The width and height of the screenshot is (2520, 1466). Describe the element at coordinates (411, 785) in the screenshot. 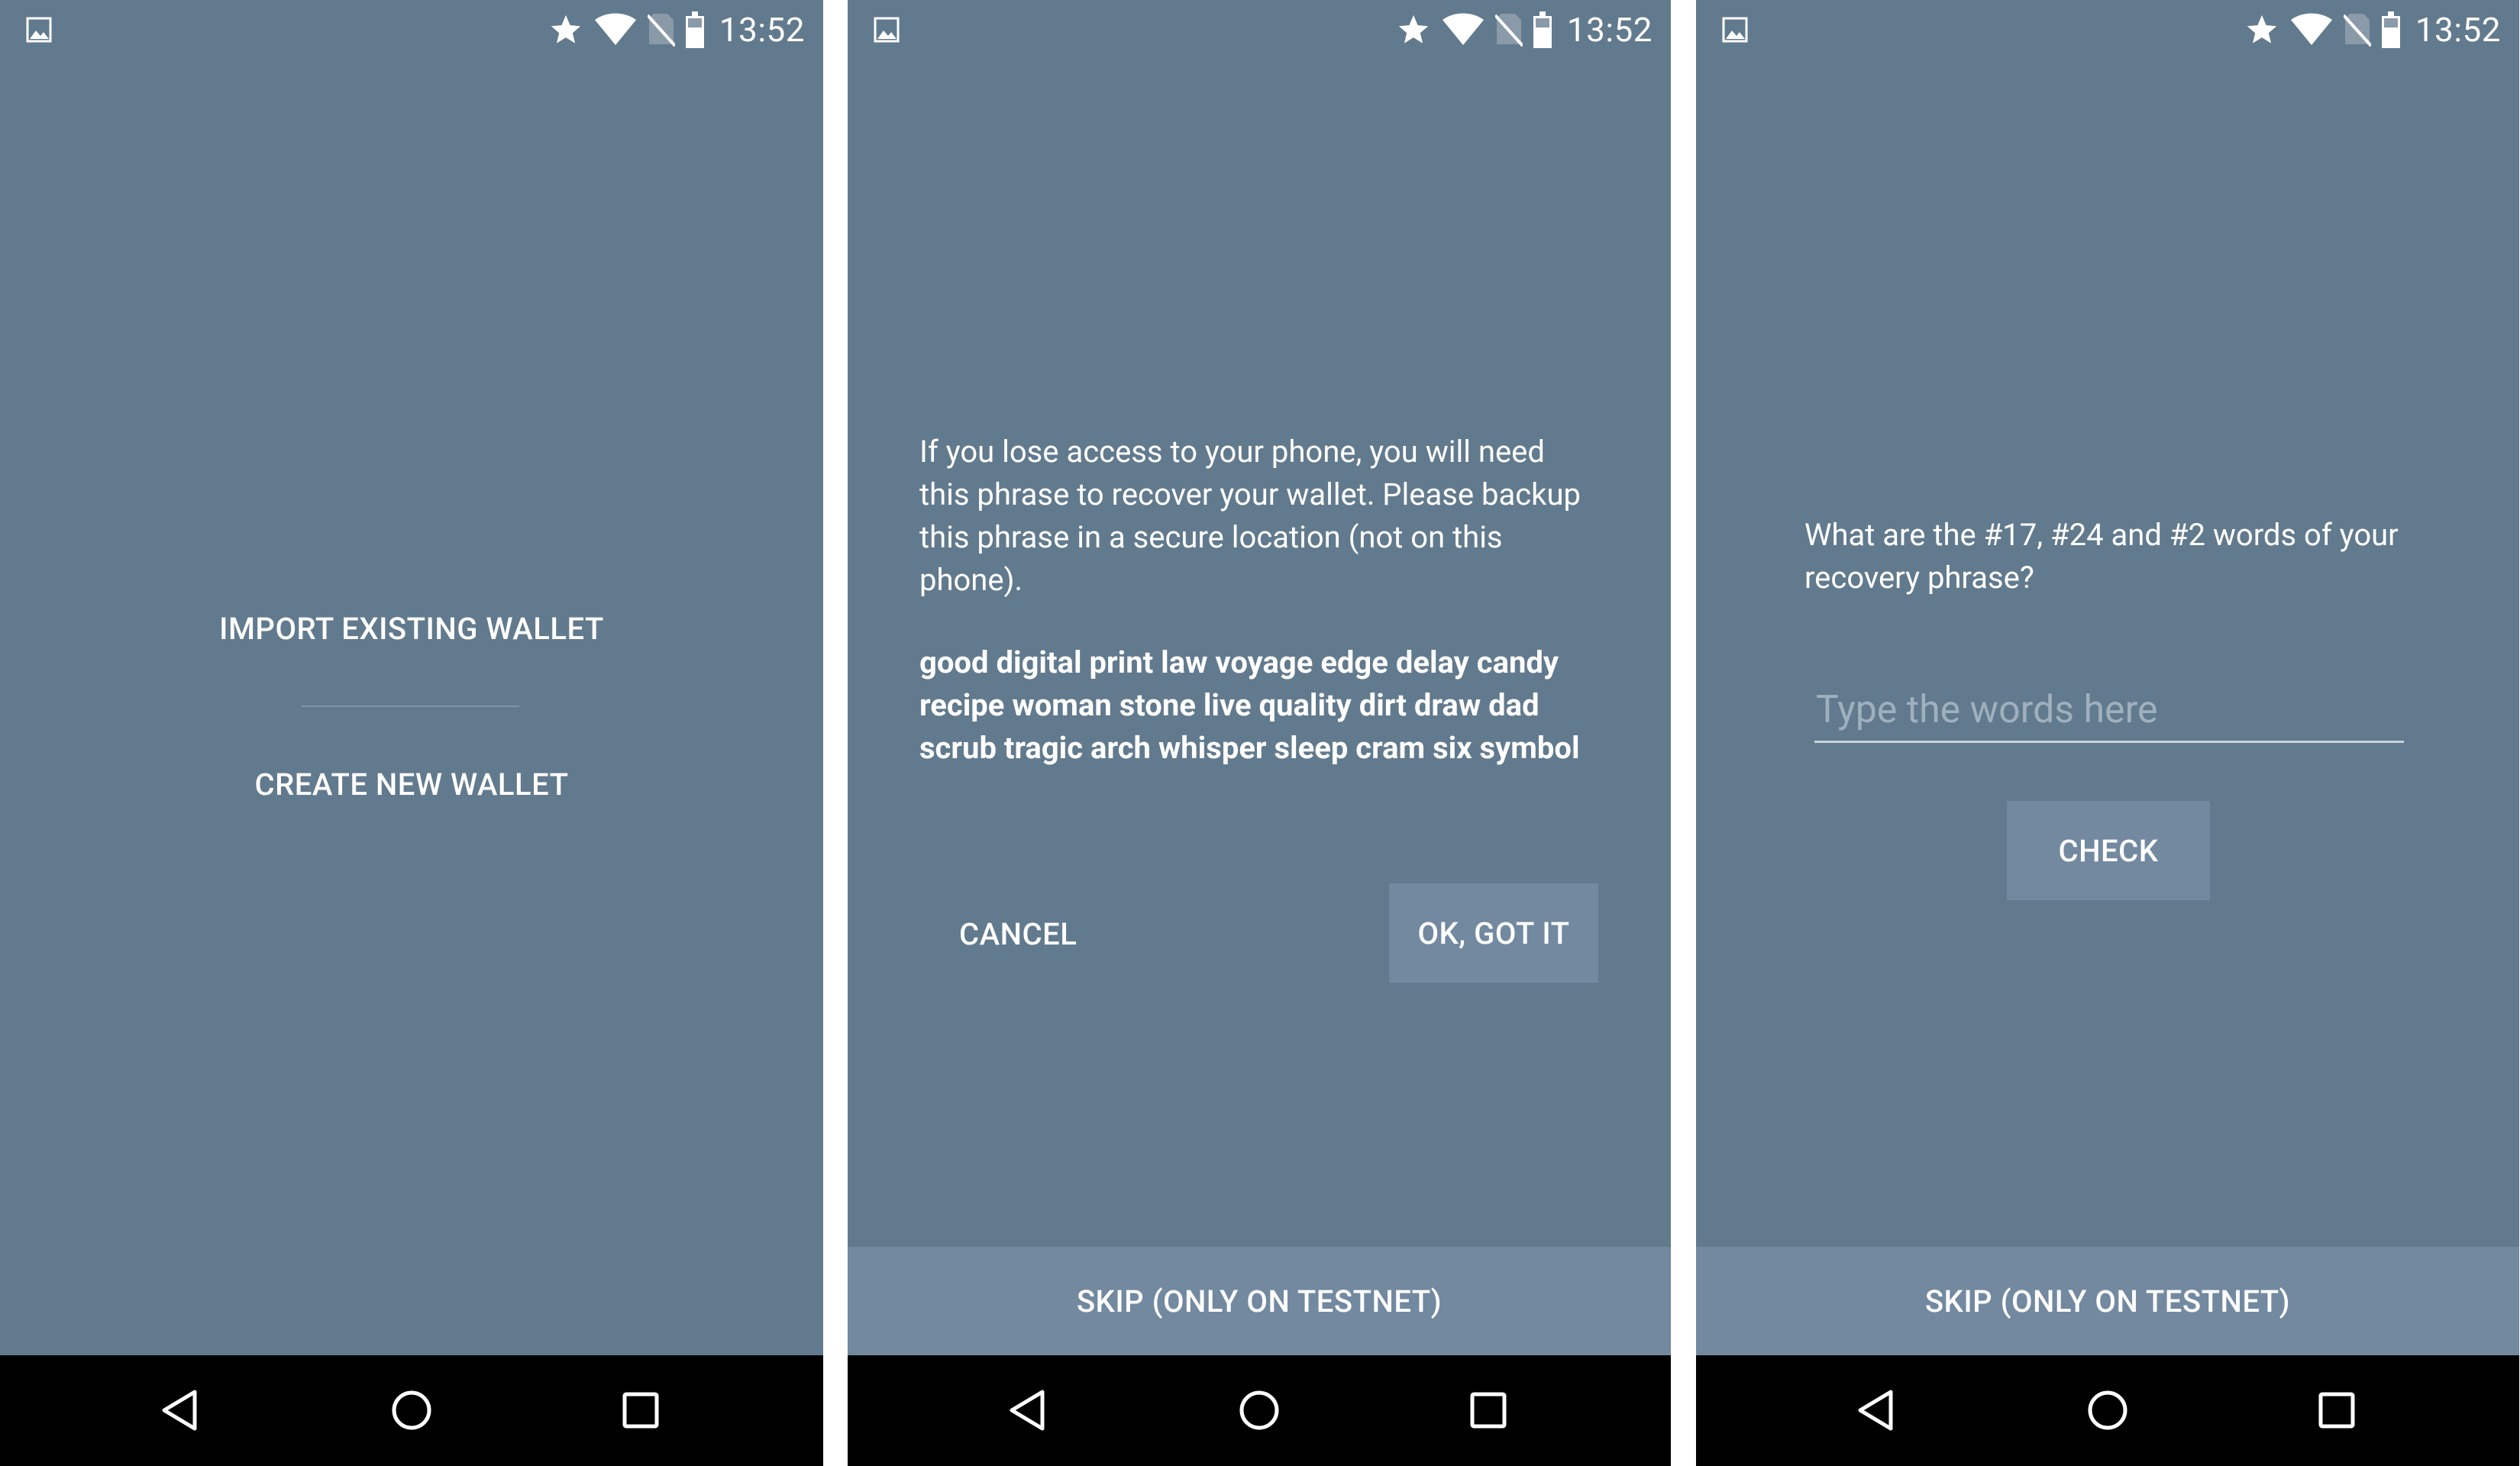

I see `create-new-wallet-button: CREATE NEW WALLET` at that location.